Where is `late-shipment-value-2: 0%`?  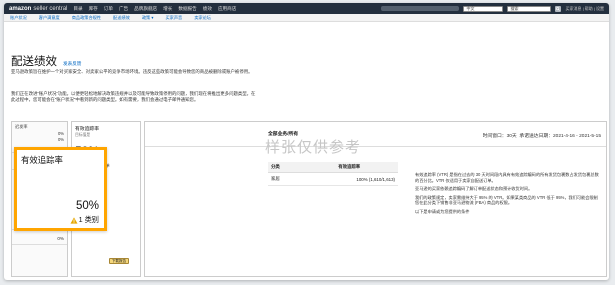 late-shipment-value-2: 0% is located at coordinates (60, 139).